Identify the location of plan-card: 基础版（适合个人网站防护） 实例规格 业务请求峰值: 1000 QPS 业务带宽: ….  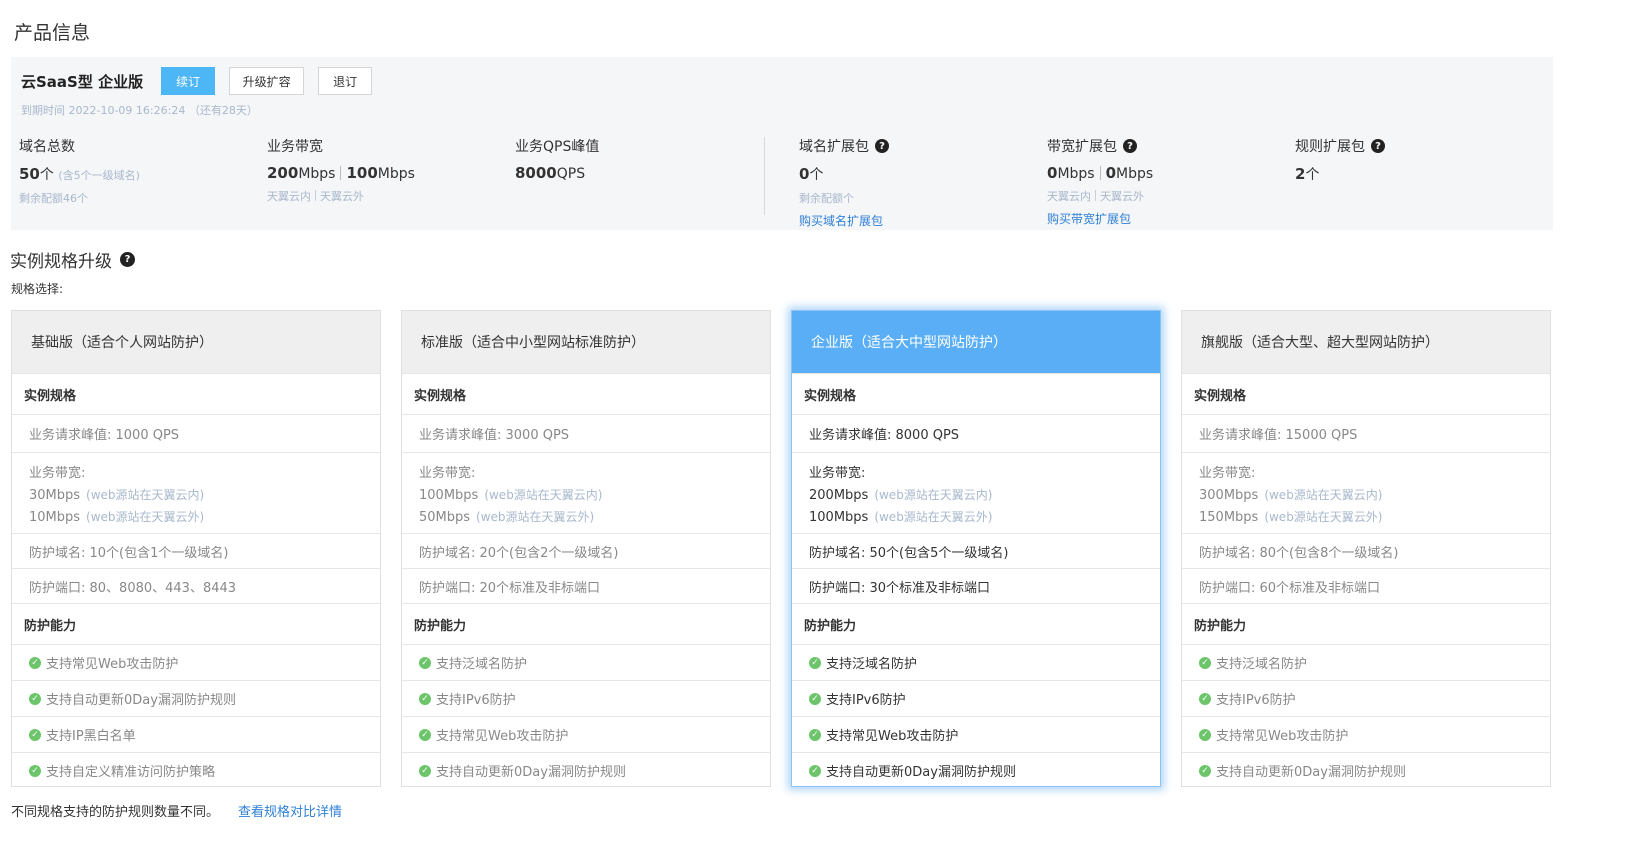
(196, 548).